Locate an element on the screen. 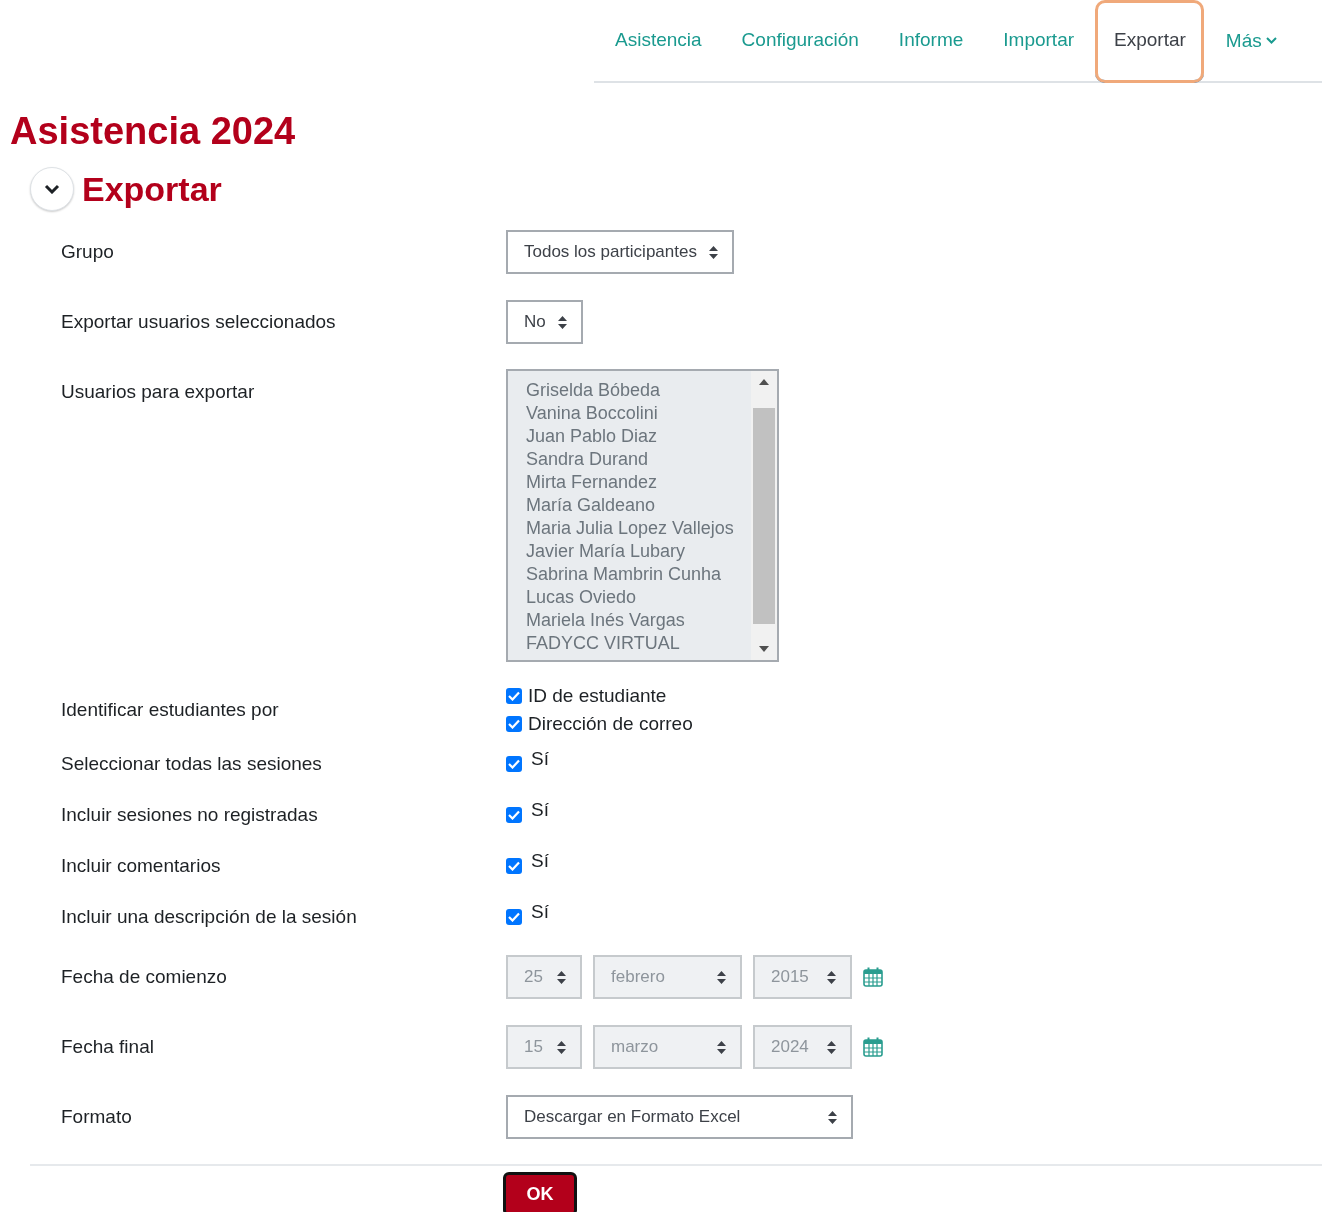 The image size is (1322, 1212). nav-tab: Informe is located at coordinates (930, 41).